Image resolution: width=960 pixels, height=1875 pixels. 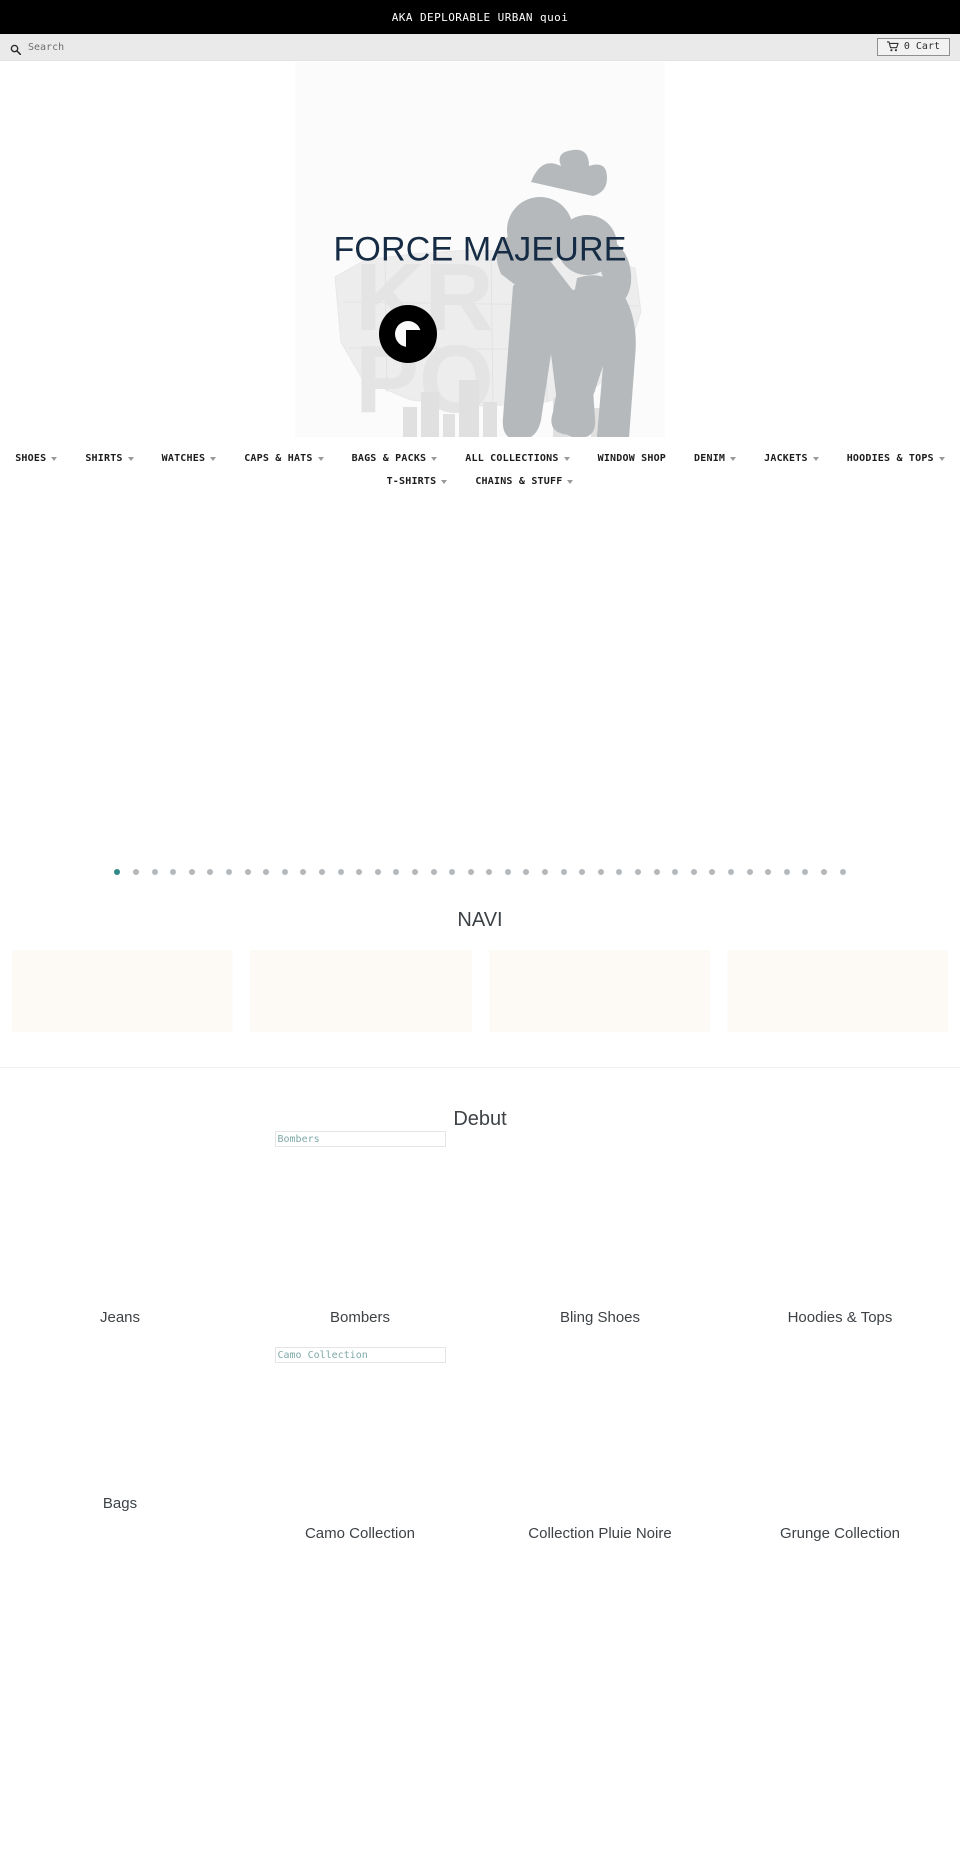 I want to click on announcement-bar: AKA DEPLORABLE URBAN quoi, so click(x=480, y=17).